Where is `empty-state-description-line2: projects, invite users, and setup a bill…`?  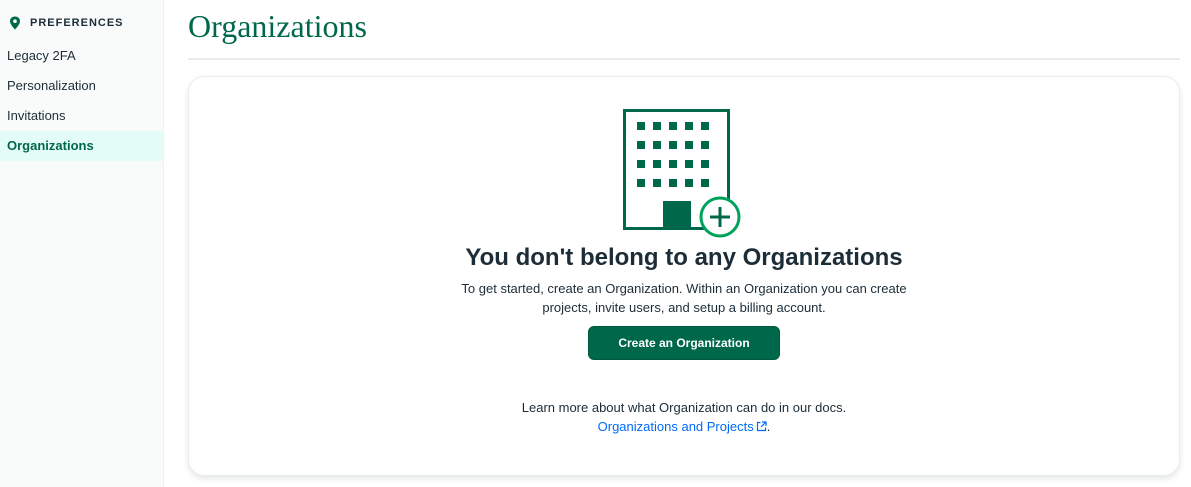
empty-state-description-line2: projects, invite users, and setup a bill… is located at coordinates (684, 307).